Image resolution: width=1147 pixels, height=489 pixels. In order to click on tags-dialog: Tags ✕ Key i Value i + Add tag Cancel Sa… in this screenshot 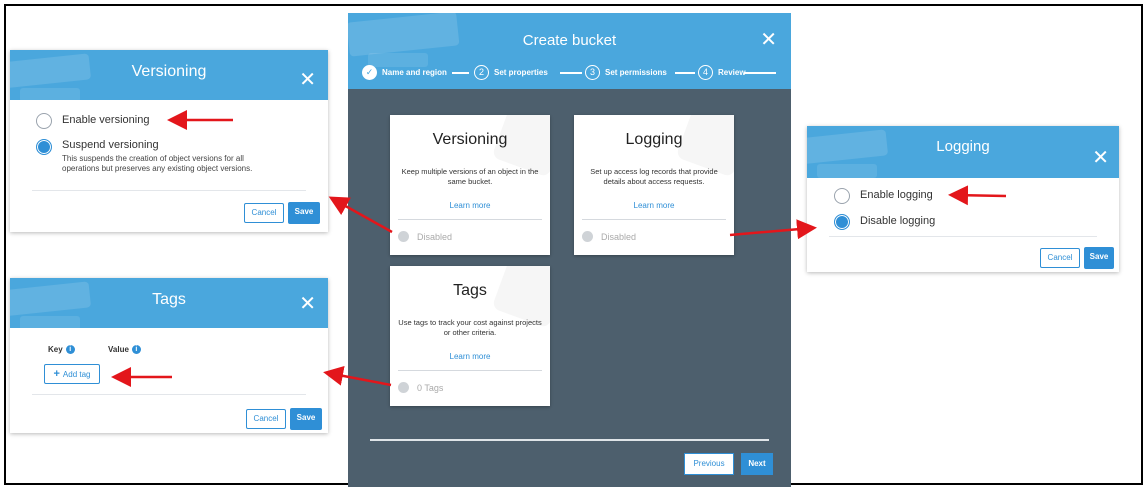, I will do `click(169, 355)`.